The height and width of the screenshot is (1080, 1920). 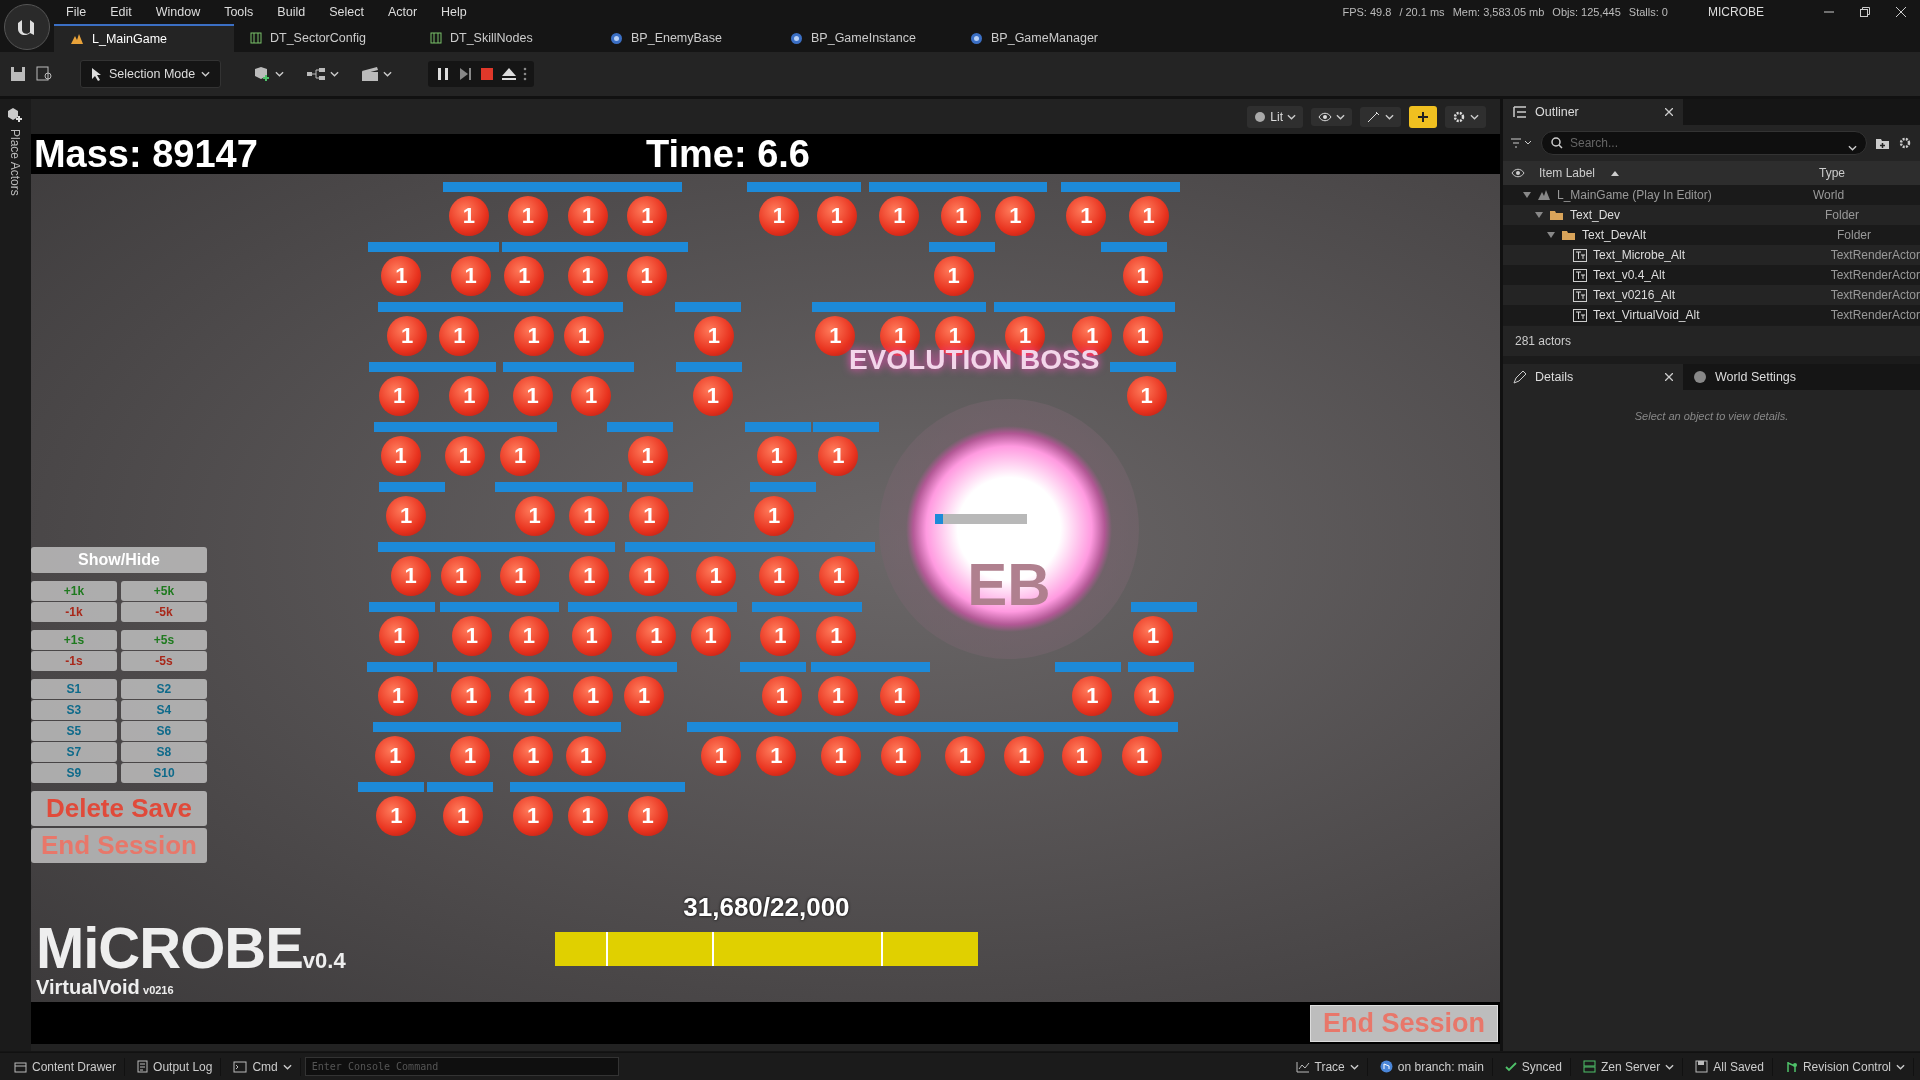 I want to click on status-button: Content Drawer, so click(x=66, y=1066).